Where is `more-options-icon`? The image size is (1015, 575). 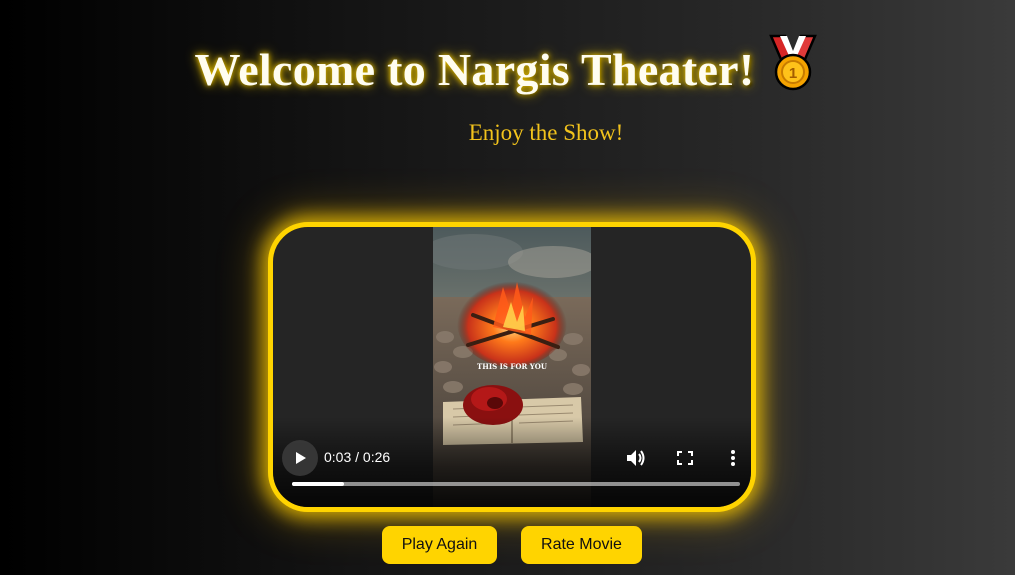
more-options-icon is located at coordinates (733, 458).